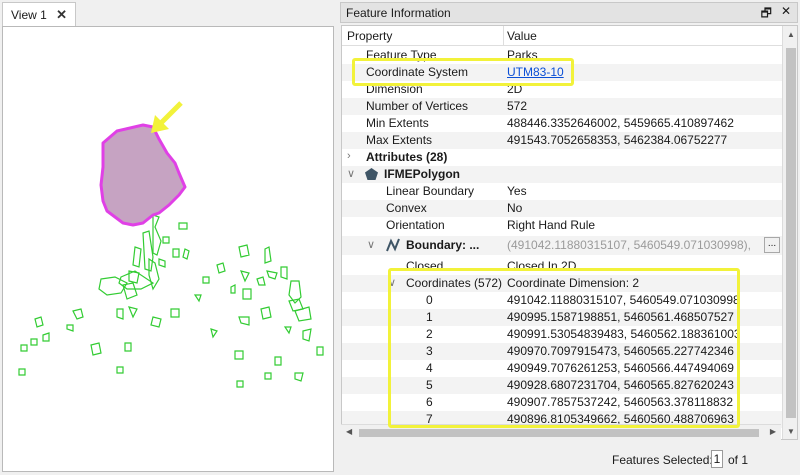  I want to click on coordinate-row: 6 490907.7857537242, 5460563.378118832, so click(562, 402).